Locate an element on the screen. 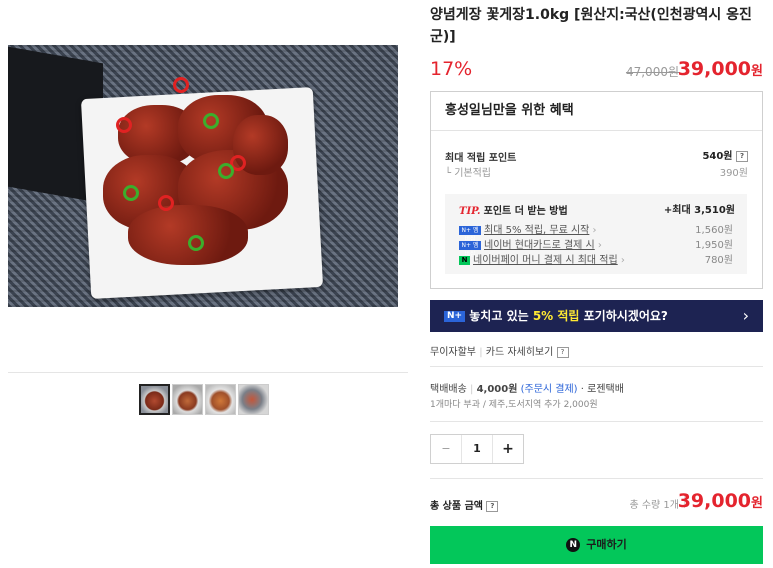  max-points: 540원 ? is located at coordinates (725, 154).